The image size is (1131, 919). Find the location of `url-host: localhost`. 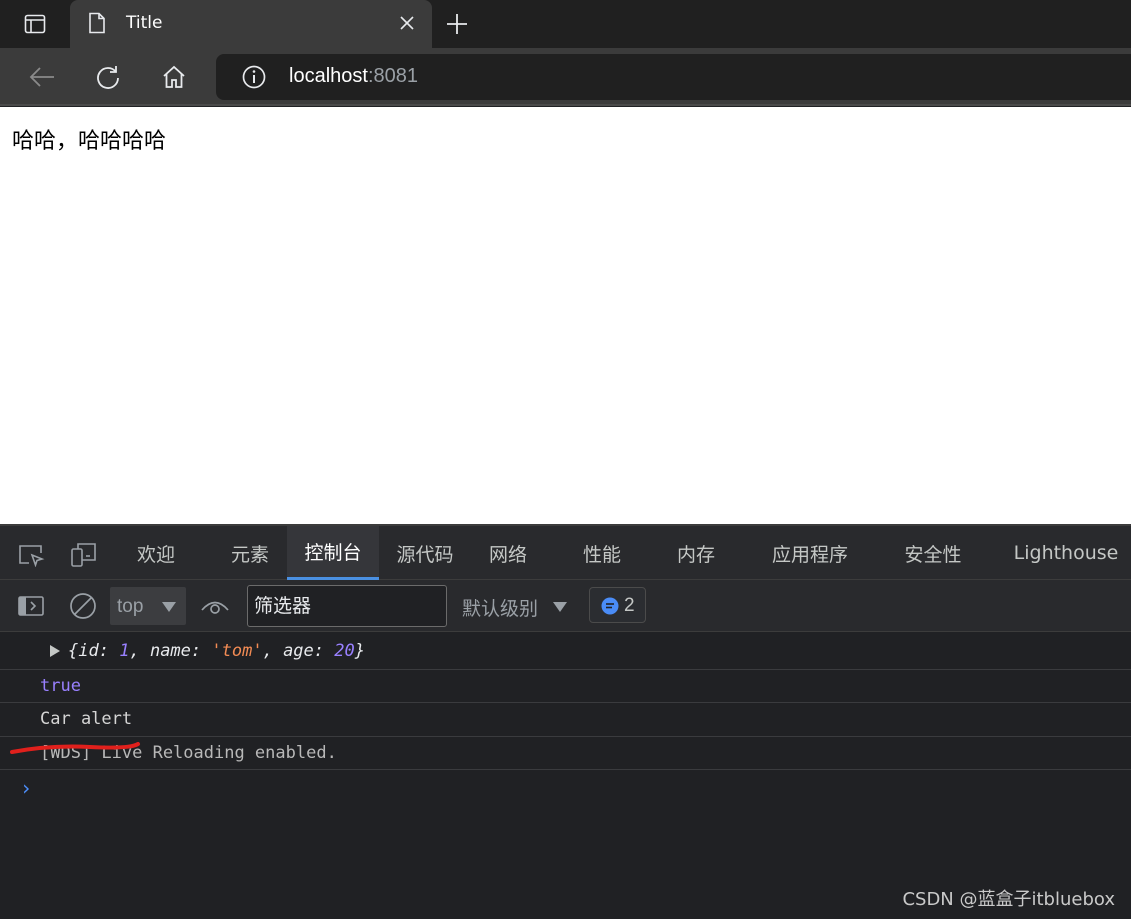

url-host: localhost is located at coordinates (328, 76).